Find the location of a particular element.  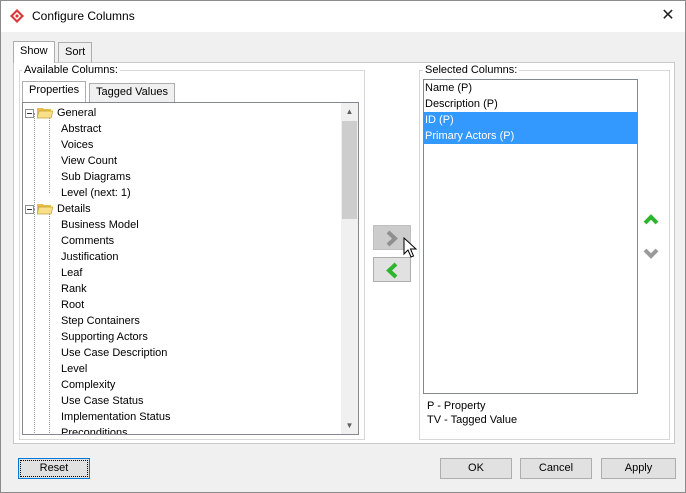

scroll-up-icon: ▲ is located at coordinates (349, 111).